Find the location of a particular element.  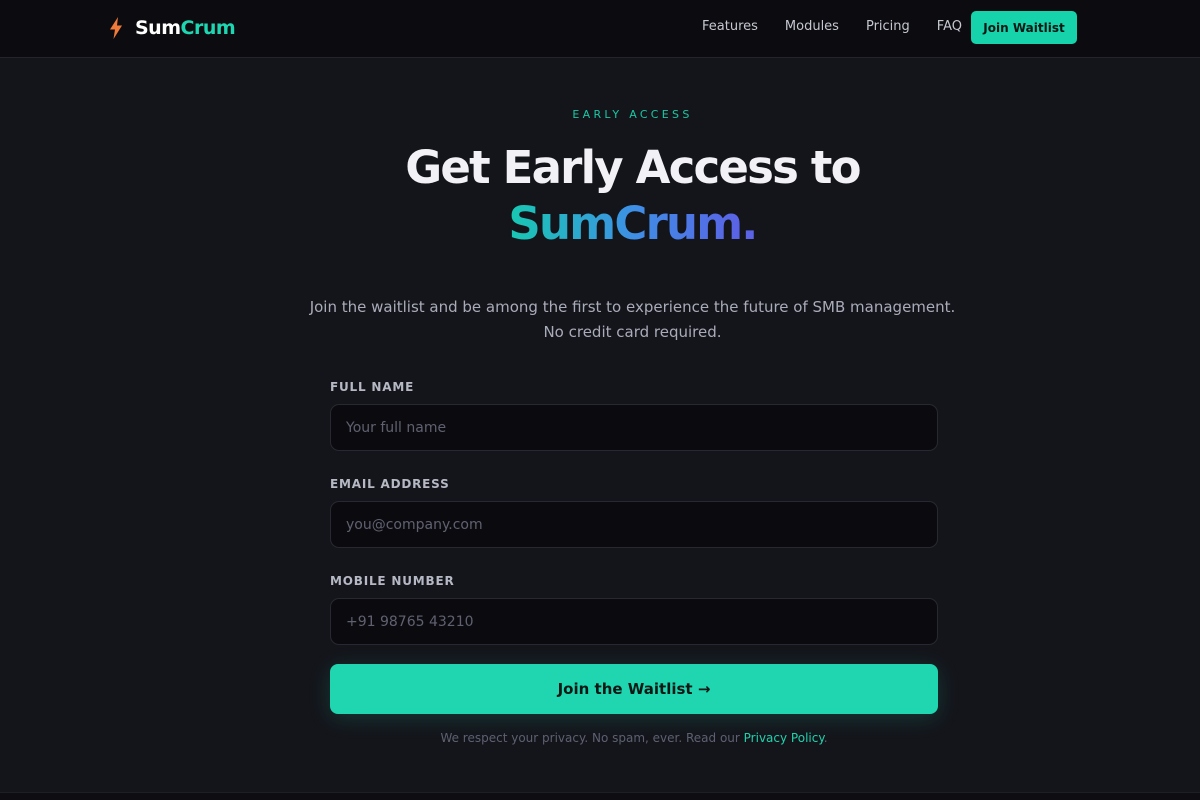

mobile-input is located at coordinates (634, 621).